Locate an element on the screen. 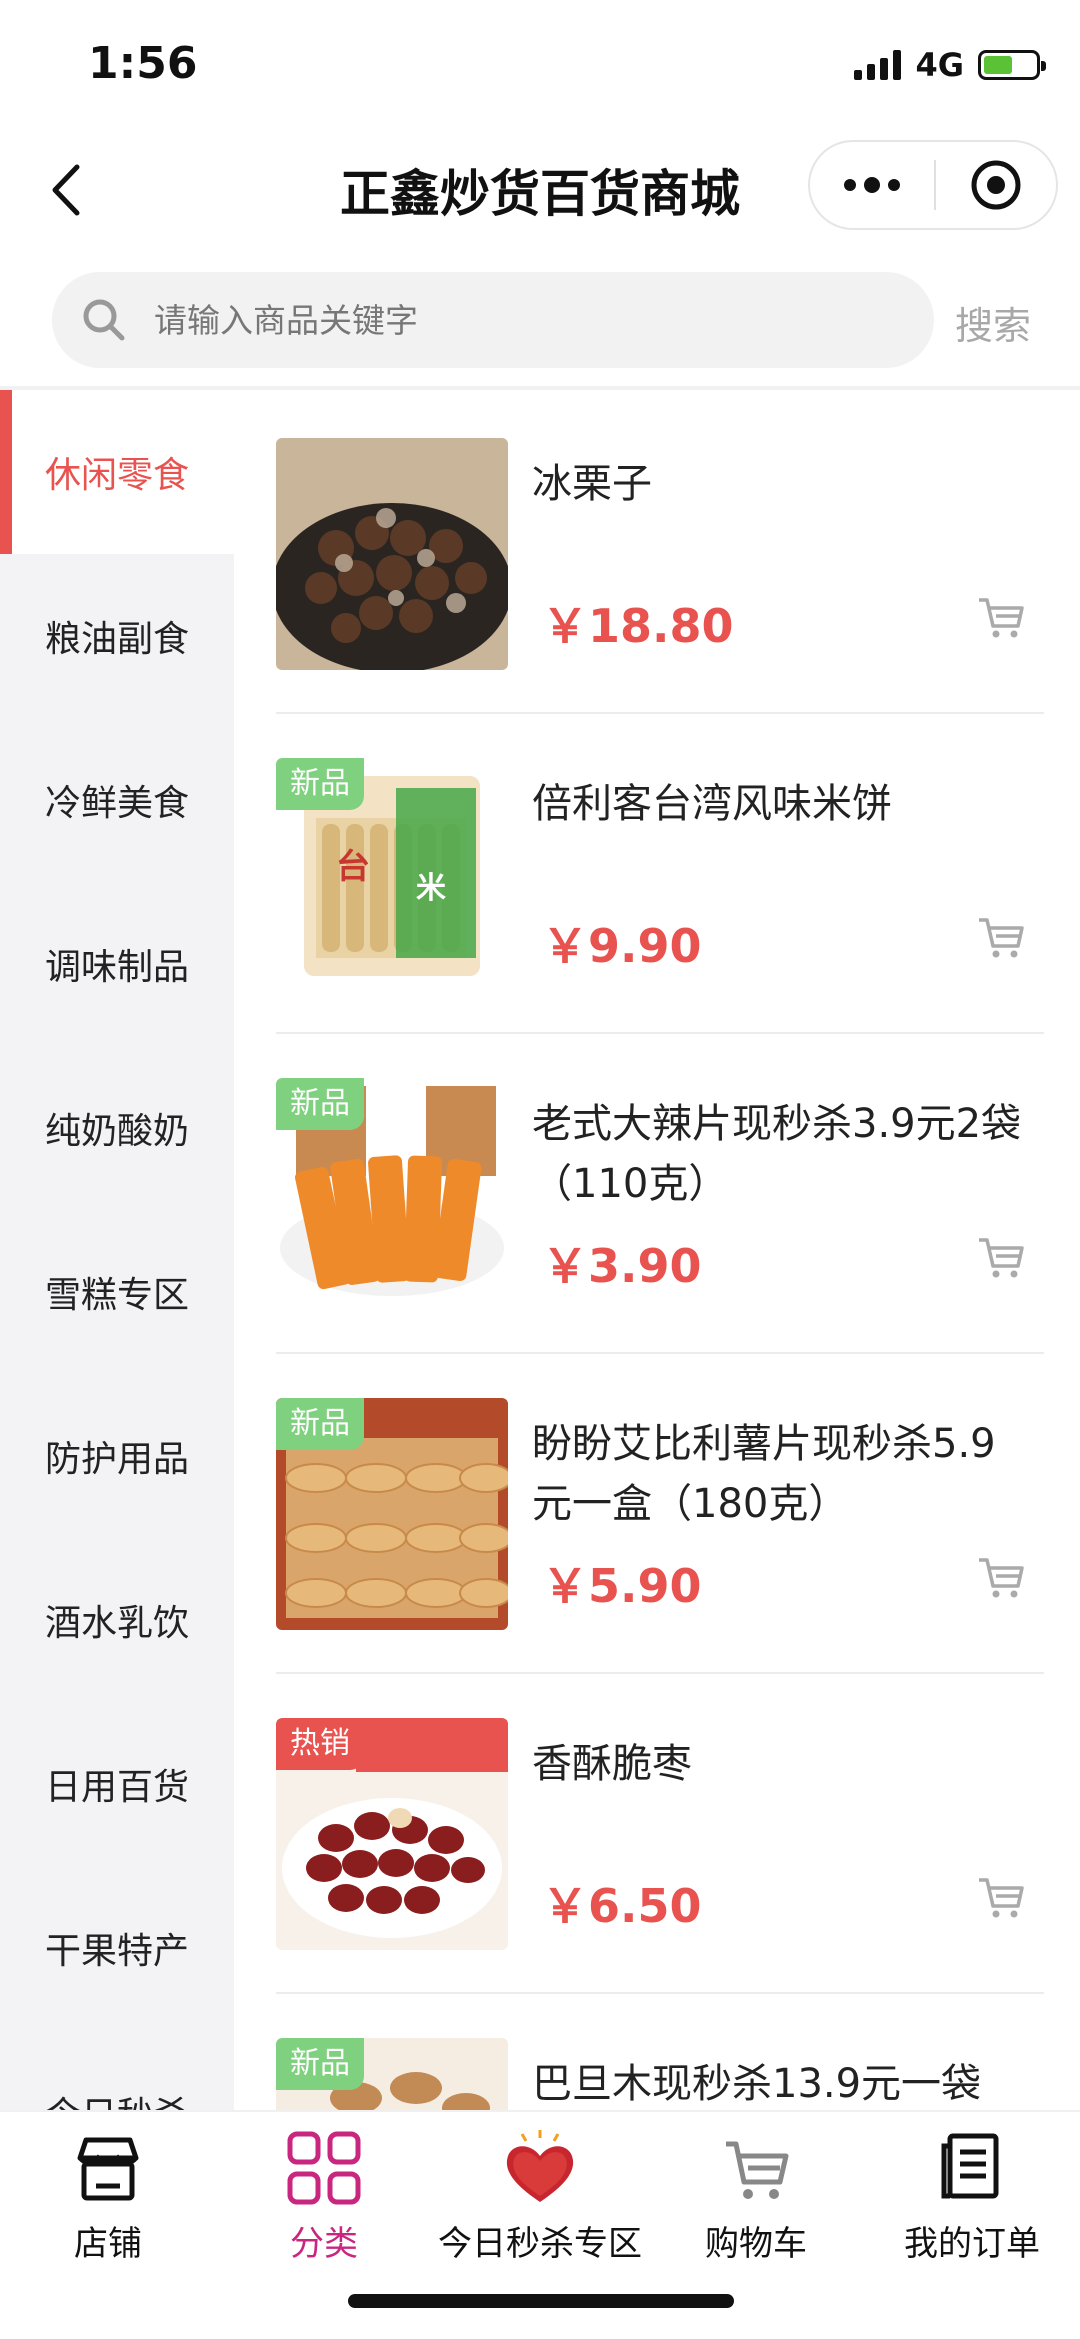  tab-flash-sale: 今日秒杀专区 is located at coordinates (540, 2198).